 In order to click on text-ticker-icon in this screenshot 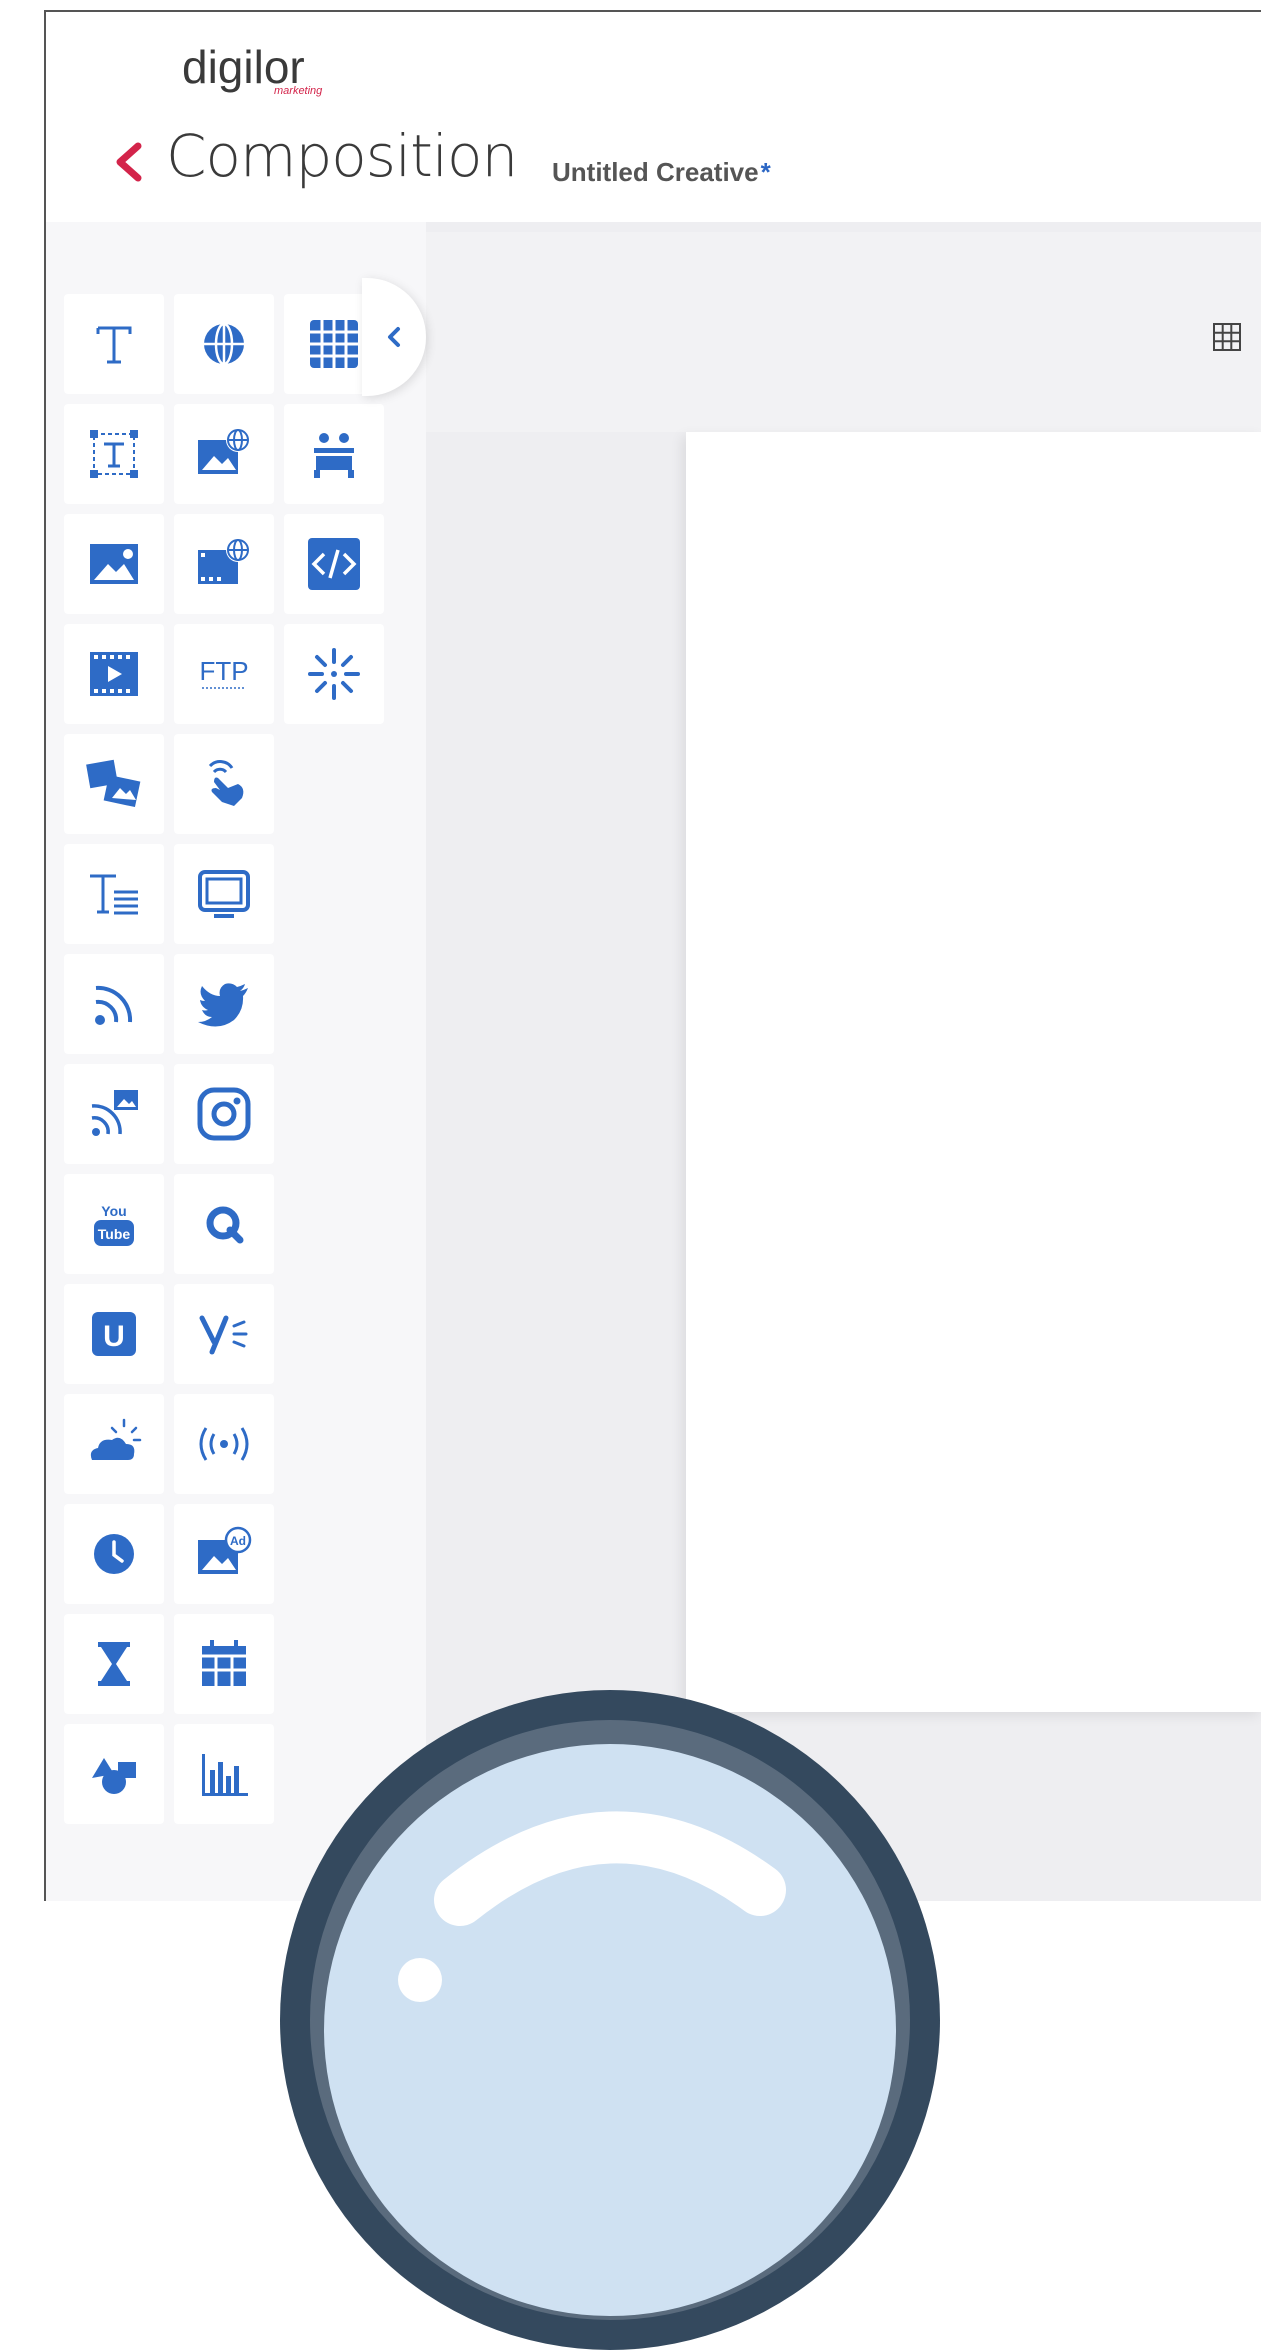, I will do `click(114, 894)`.